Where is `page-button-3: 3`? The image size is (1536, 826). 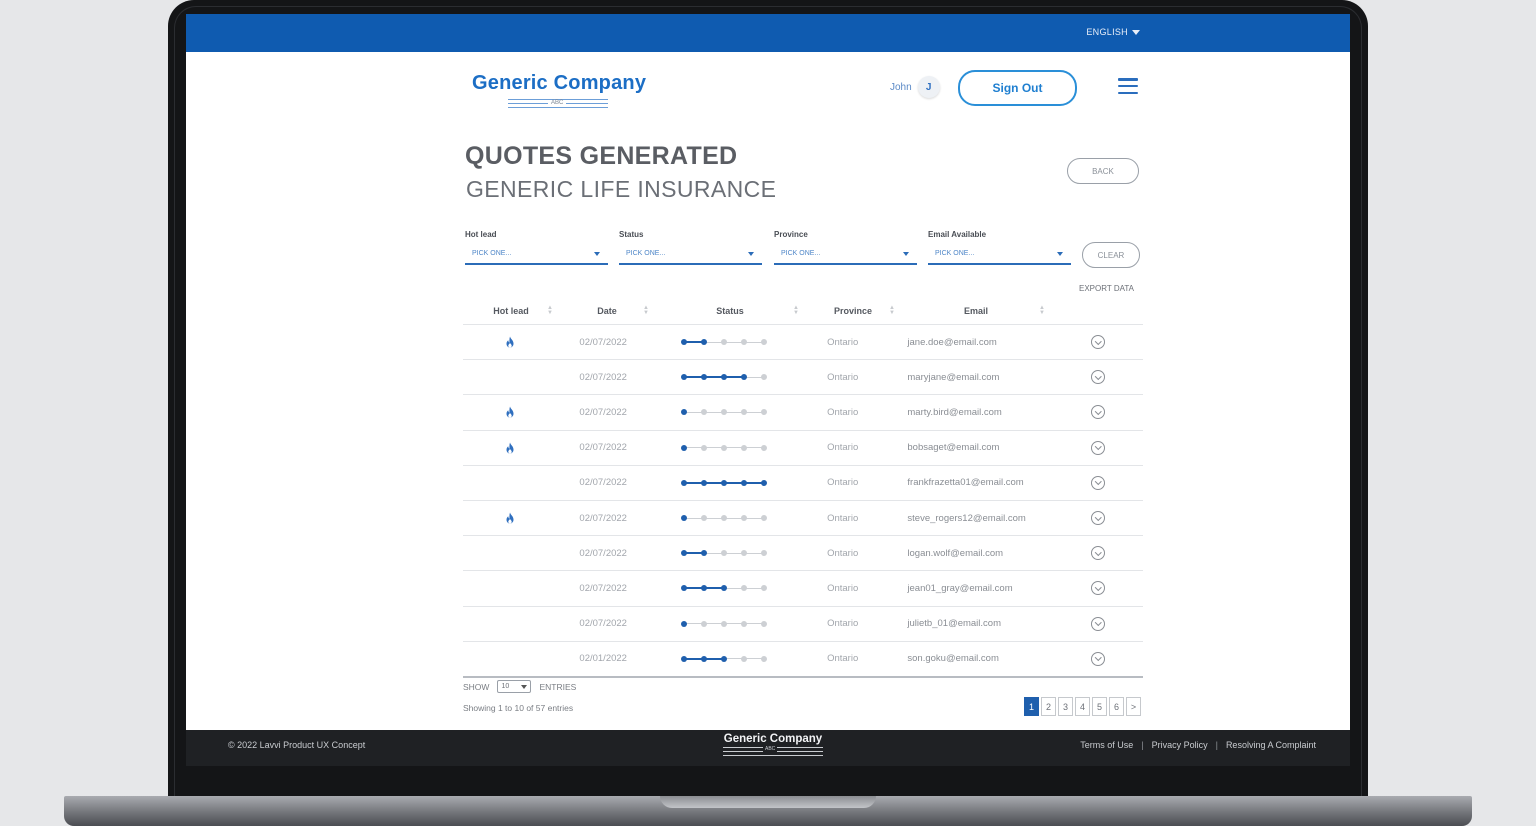
page-button-3: 3 is located at coordinates (1065, 706).